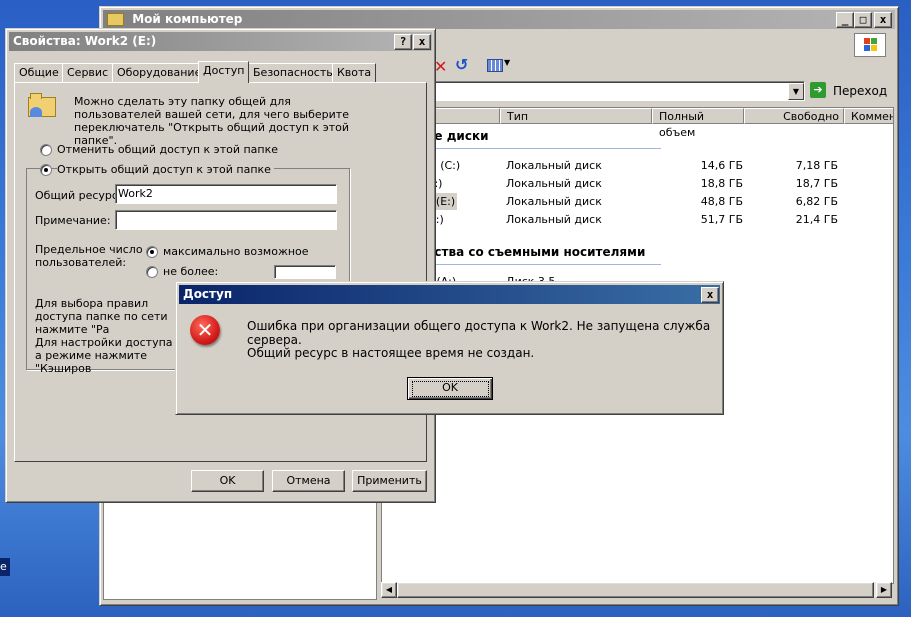 The image size is (911, 617). What do you see at coordinates (637, 219) in the screenshot?
I see `table-row: (F:) Локальный диск 51,7 ГБ 21,4 ГБ` at bounding box center [637, 219].